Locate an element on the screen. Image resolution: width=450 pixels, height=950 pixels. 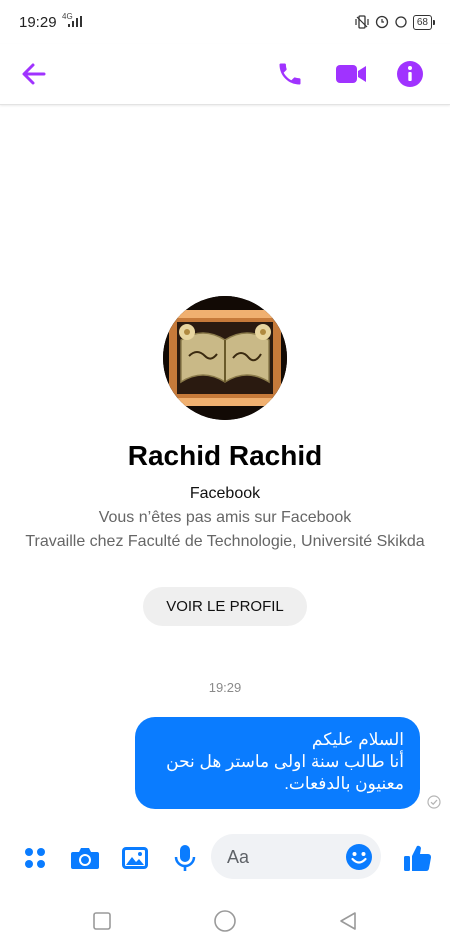
info-icon is located at coordinates (410, 74).